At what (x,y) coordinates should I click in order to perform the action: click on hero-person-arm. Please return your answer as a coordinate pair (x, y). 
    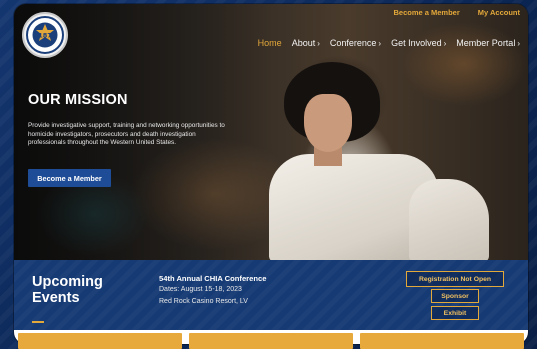
    Looking at the image, I should click on (449, 220).